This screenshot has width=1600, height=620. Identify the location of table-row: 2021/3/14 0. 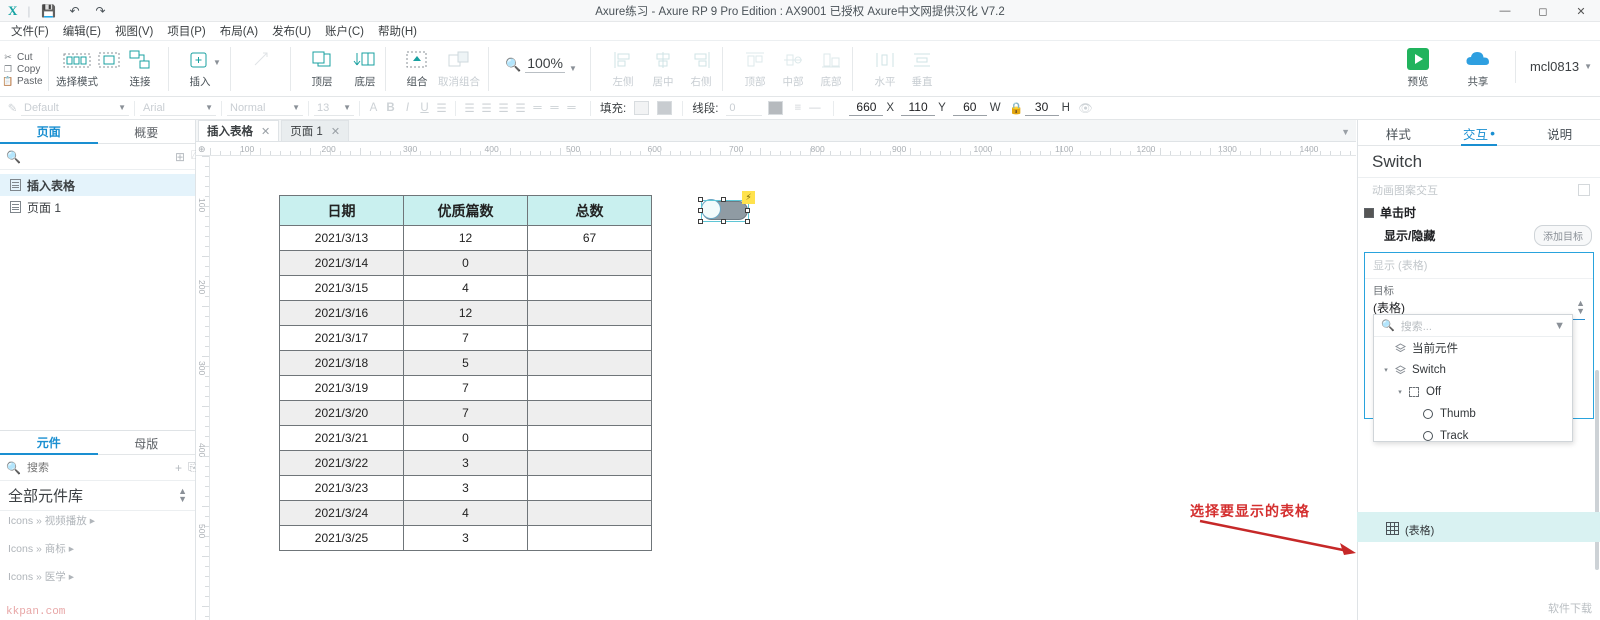
(465, 263).